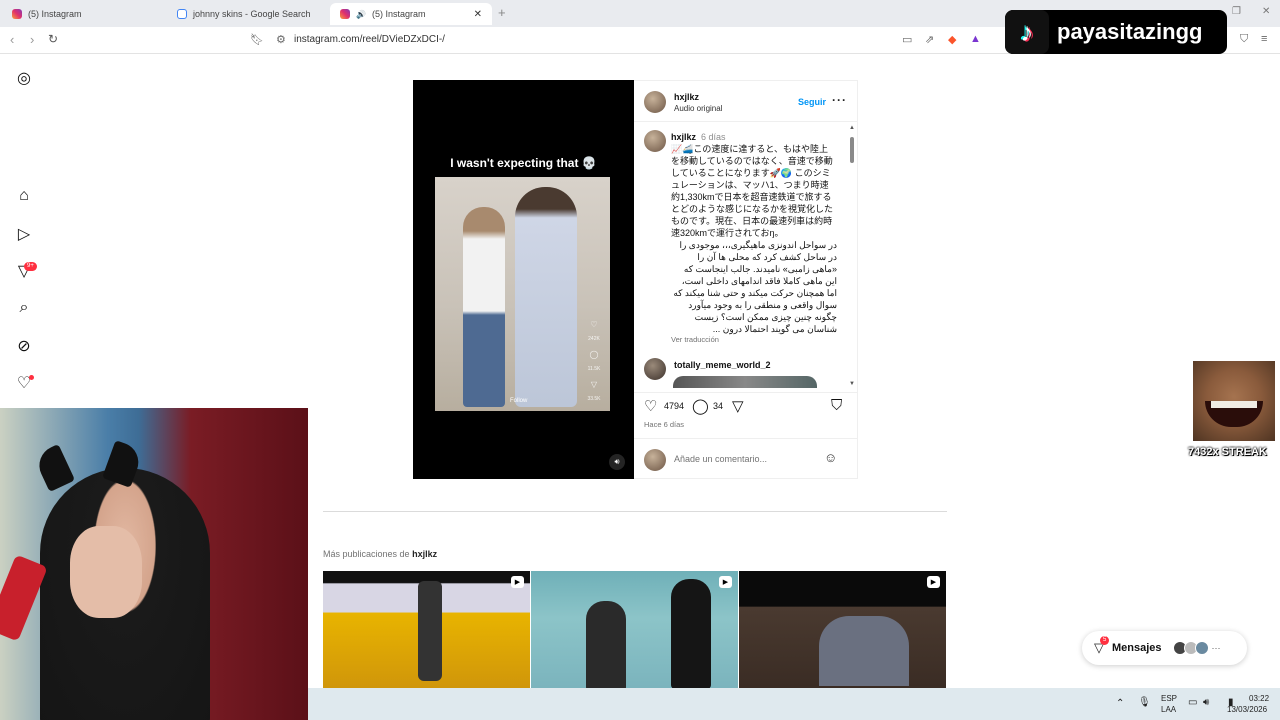  I want to click on caption-username: hxjlkz, so click(683, 137).